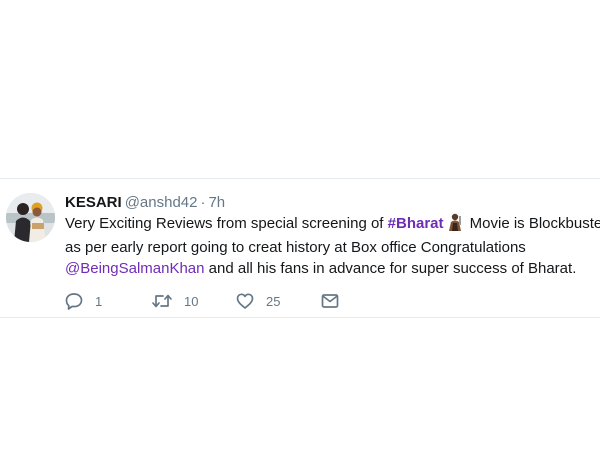 This screenshot has height=450, width=600. What do you see at coordinates (99, 301) in the screenshot?
I see `reply-count: 1` at bounding box center [99, 301].